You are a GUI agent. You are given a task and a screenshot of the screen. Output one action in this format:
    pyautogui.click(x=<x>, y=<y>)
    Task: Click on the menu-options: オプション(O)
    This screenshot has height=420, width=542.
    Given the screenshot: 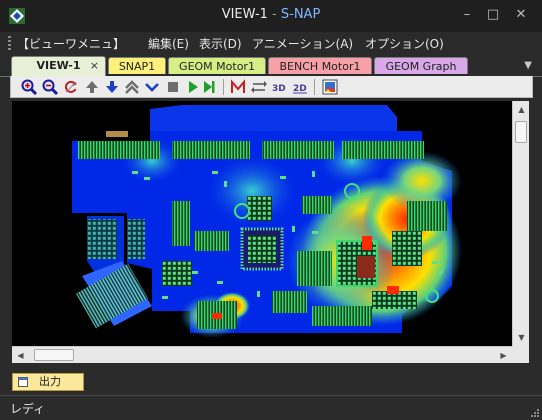 What is the action you would take?
    pyautogui.click(x=404, y=43)
    